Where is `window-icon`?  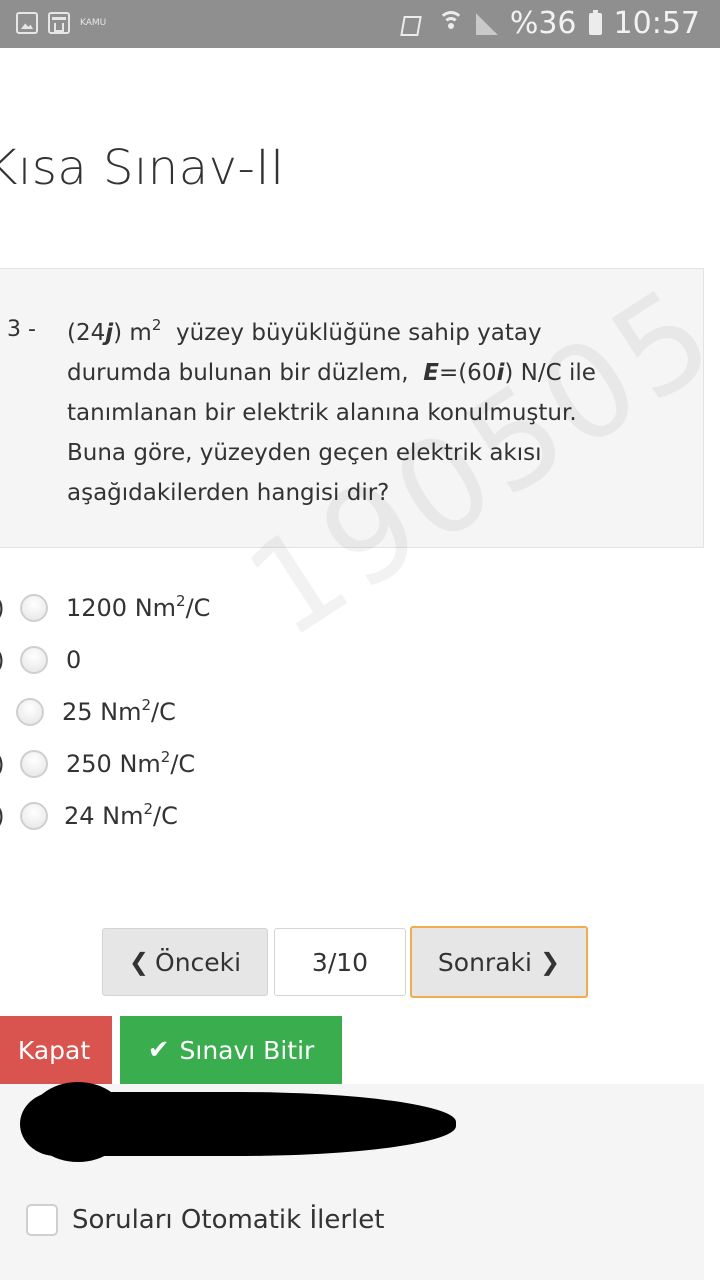
window-icon is located at coordinates (59, 23).